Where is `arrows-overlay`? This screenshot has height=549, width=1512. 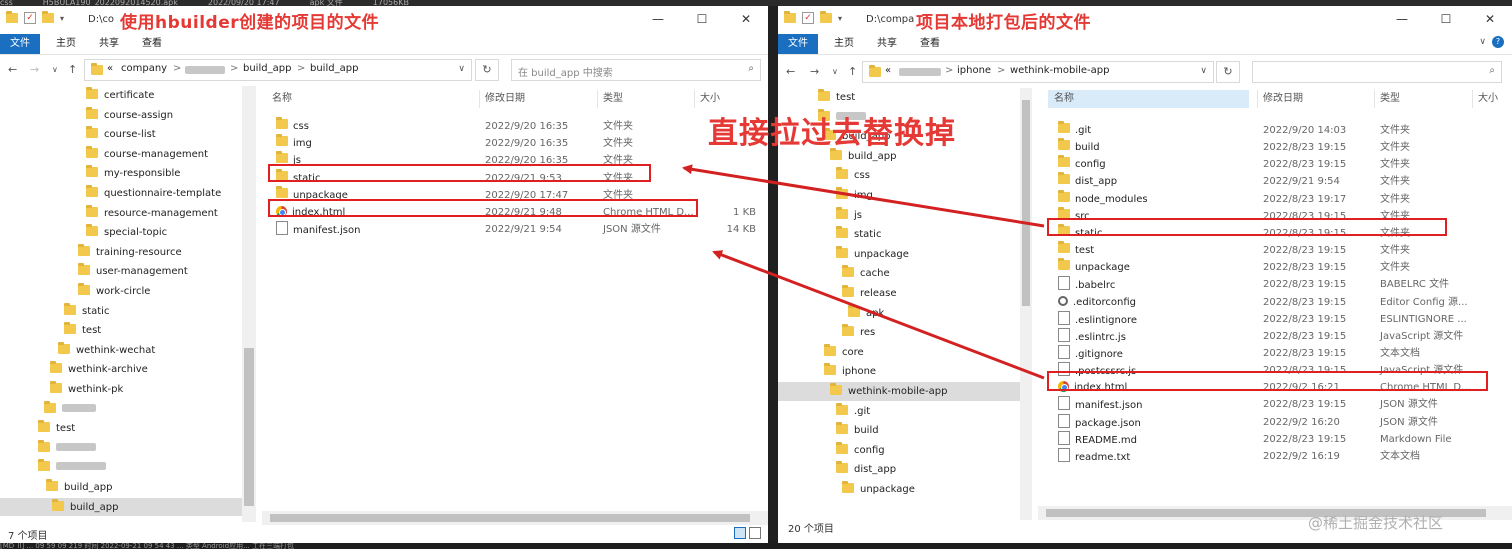
arrows-overlay is located at coordinates (863, 272).